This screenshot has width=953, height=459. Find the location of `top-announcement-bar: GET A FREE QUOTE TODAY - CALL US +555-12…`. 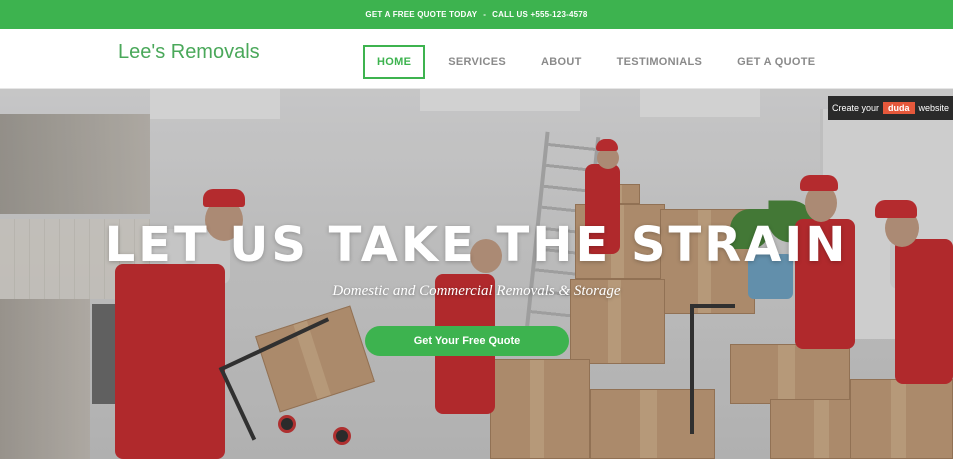

top-announcement-bar: GET A FREE QUOTE TODAY - CALL US +555-12… is located at coordinates (476, 14).